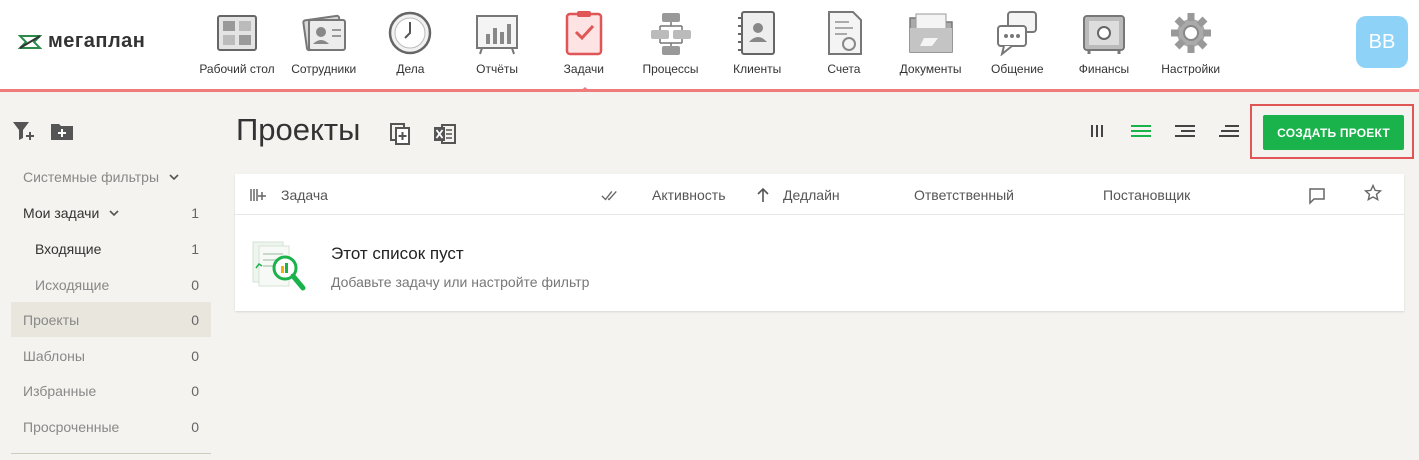  What do you see at coordinates (964, 195) in the screenshot?
I see `column-responsible: Ответственный` at bounding box center [964, 195].